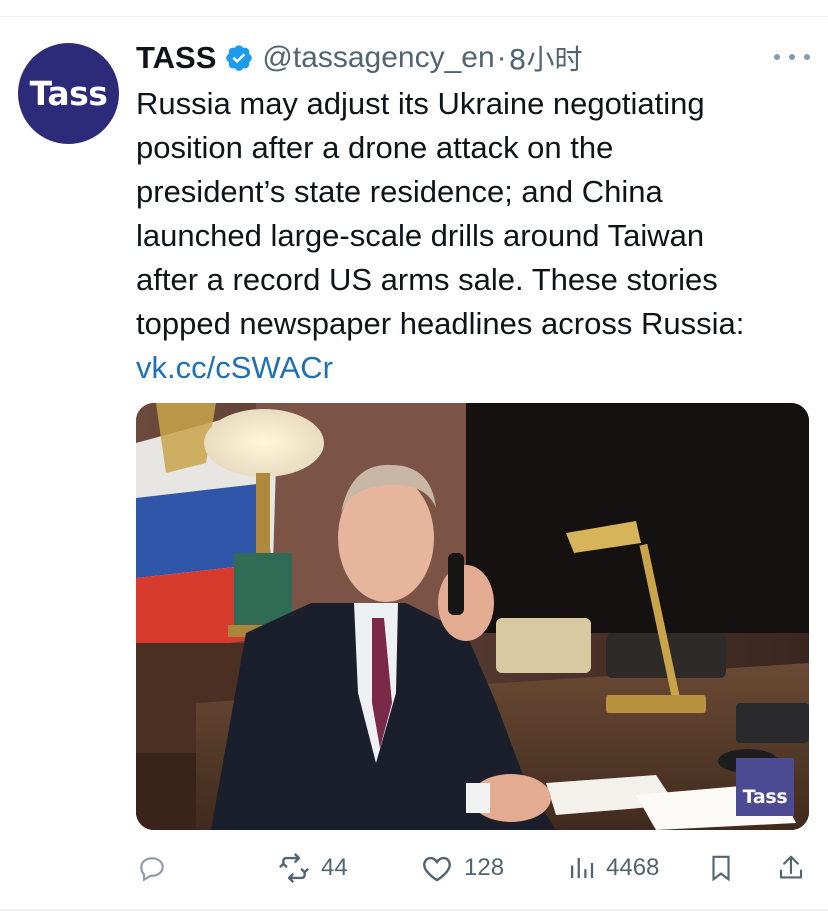  I want to click on avatar: Tass, so click(68, 93).